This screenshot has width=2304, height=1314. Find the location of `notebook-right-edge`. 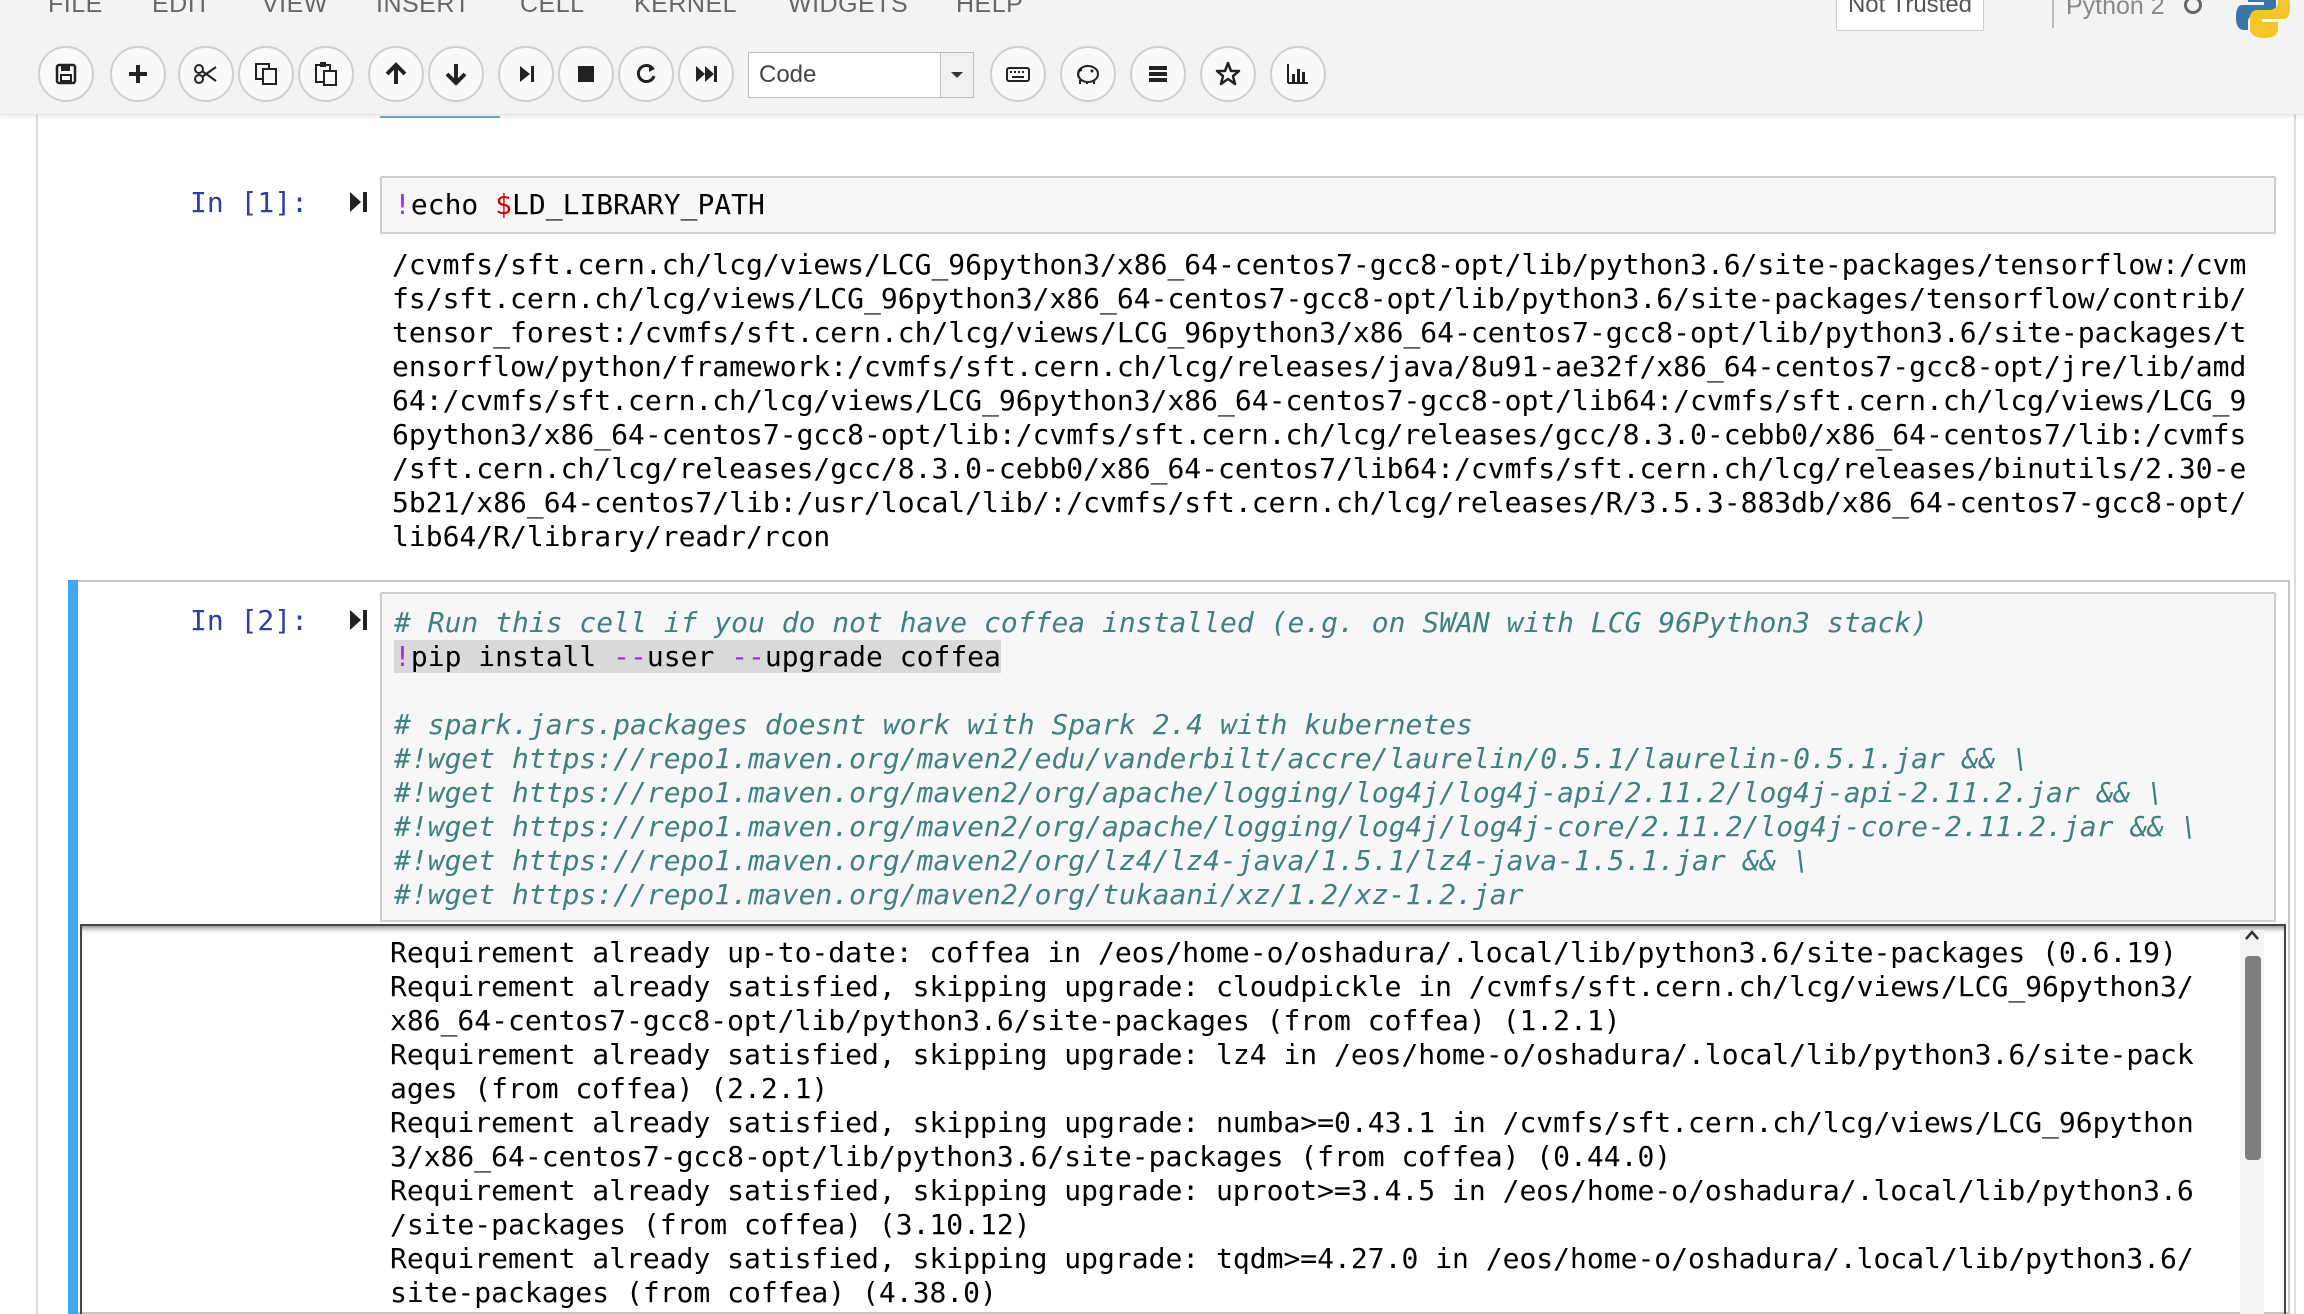

notebook-right-edge is located at coordinates (2295, 714).